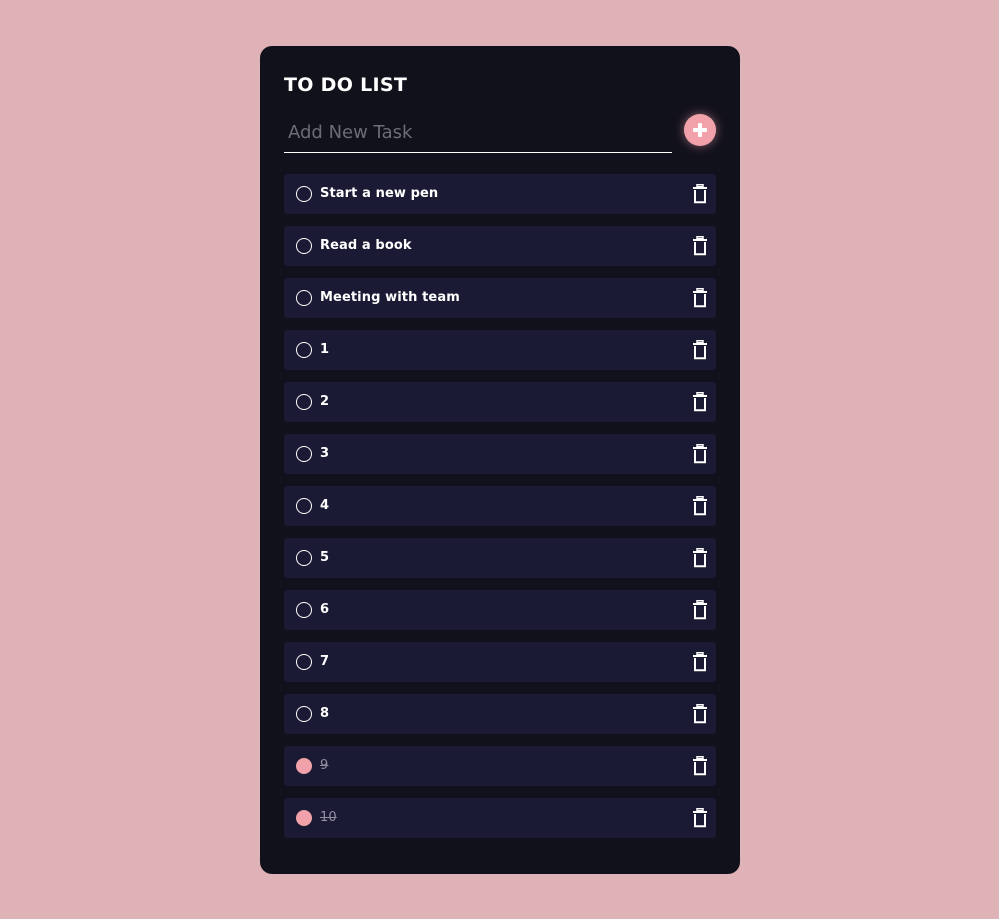 The image size is (999, 919). I want to click on task-item: Start a new pen, so click(500, 194).